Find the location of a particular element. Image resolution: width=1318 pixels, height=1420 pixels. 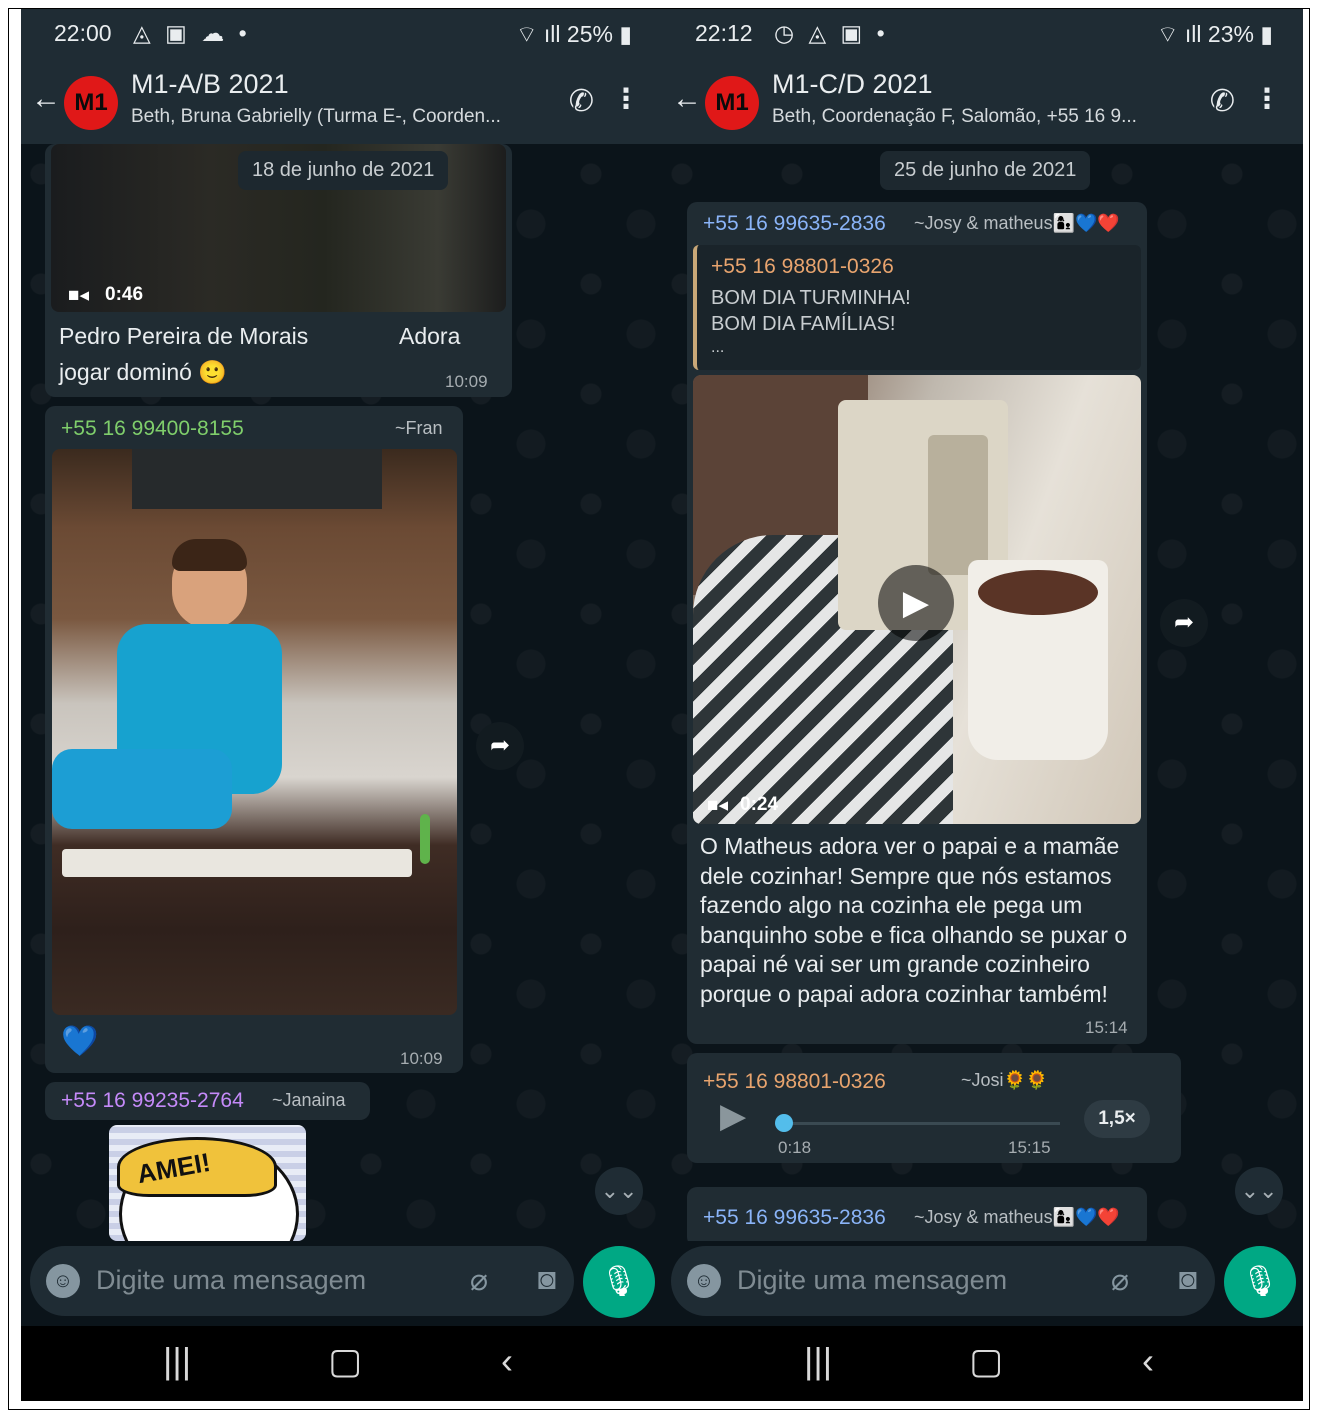

sender-alias: ~Fran is located at coordinates (419, 428).